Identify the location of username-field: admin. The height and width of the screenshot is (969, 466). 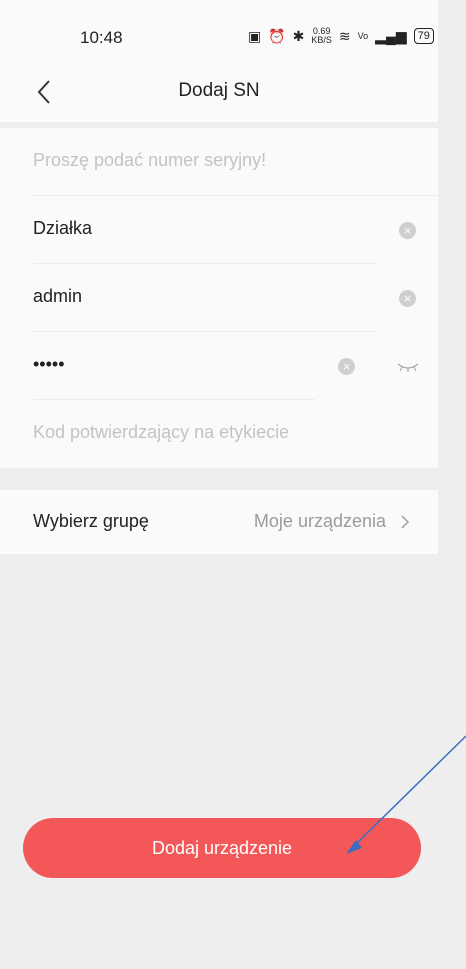
(204, 298).